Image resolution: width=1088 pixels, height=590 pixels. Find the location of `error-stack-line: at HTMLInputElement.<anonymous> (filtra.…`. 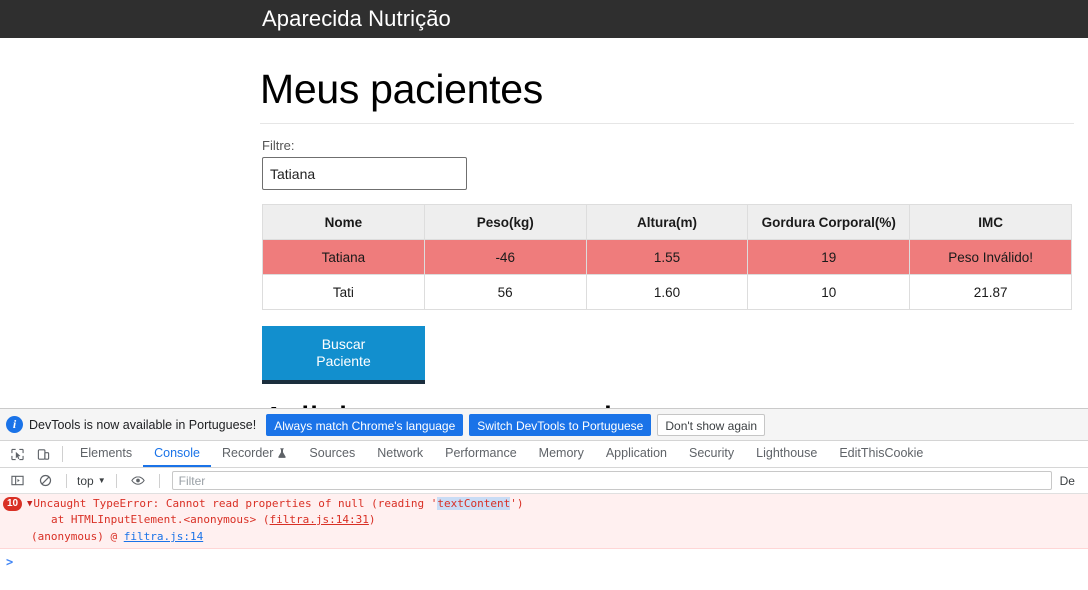

error-stack-line: at HTMLInputElement.<anonymous> (filtra.… is located at coordinates (544, 520).